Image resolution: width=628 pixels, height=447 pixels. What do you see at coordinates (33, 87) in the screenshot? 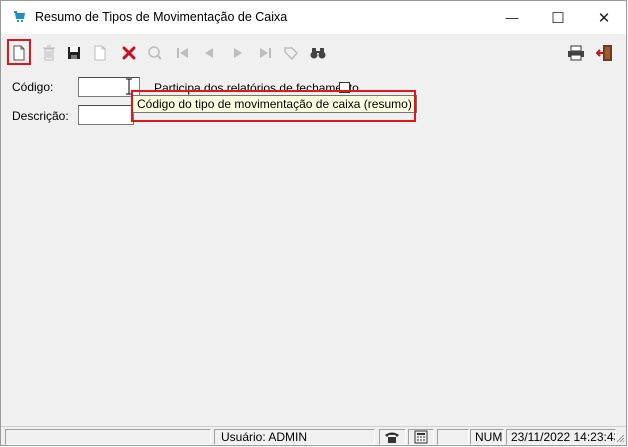
I see `codigo-label: Código:` at bounding box center [33, 87].